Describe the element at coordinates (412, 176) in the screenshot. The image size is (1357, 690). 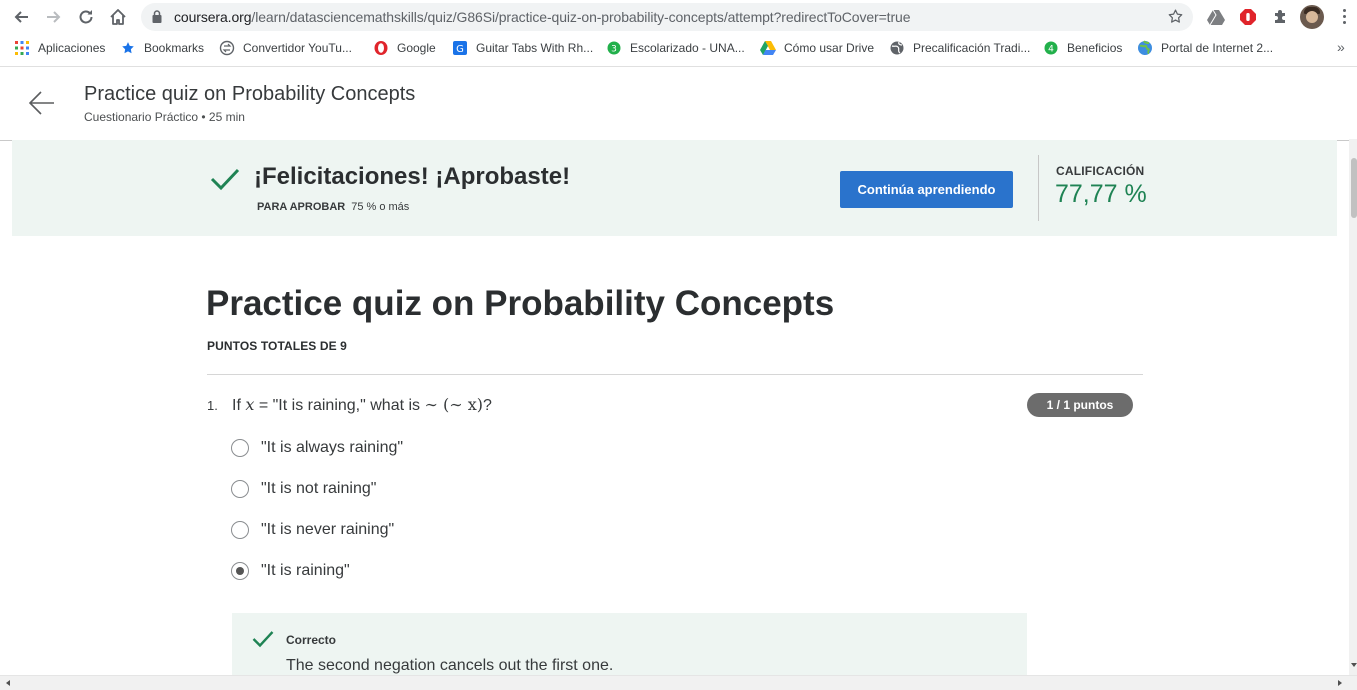
I see `congrats-heading: ¡Felicitaciones! ¡Aprobaste!` at that location.